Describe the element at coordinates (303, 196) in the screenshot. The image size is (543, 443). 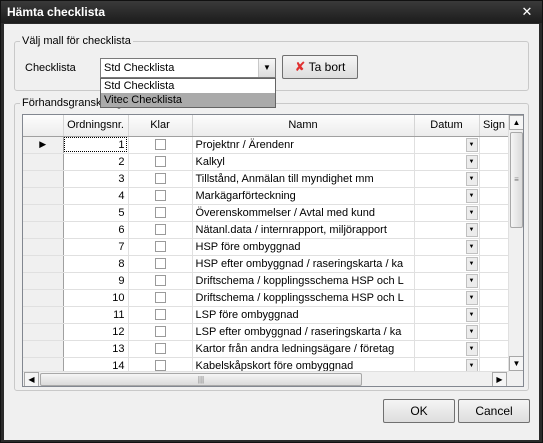
I see `cell-name: Markägarförteckning` at that location.